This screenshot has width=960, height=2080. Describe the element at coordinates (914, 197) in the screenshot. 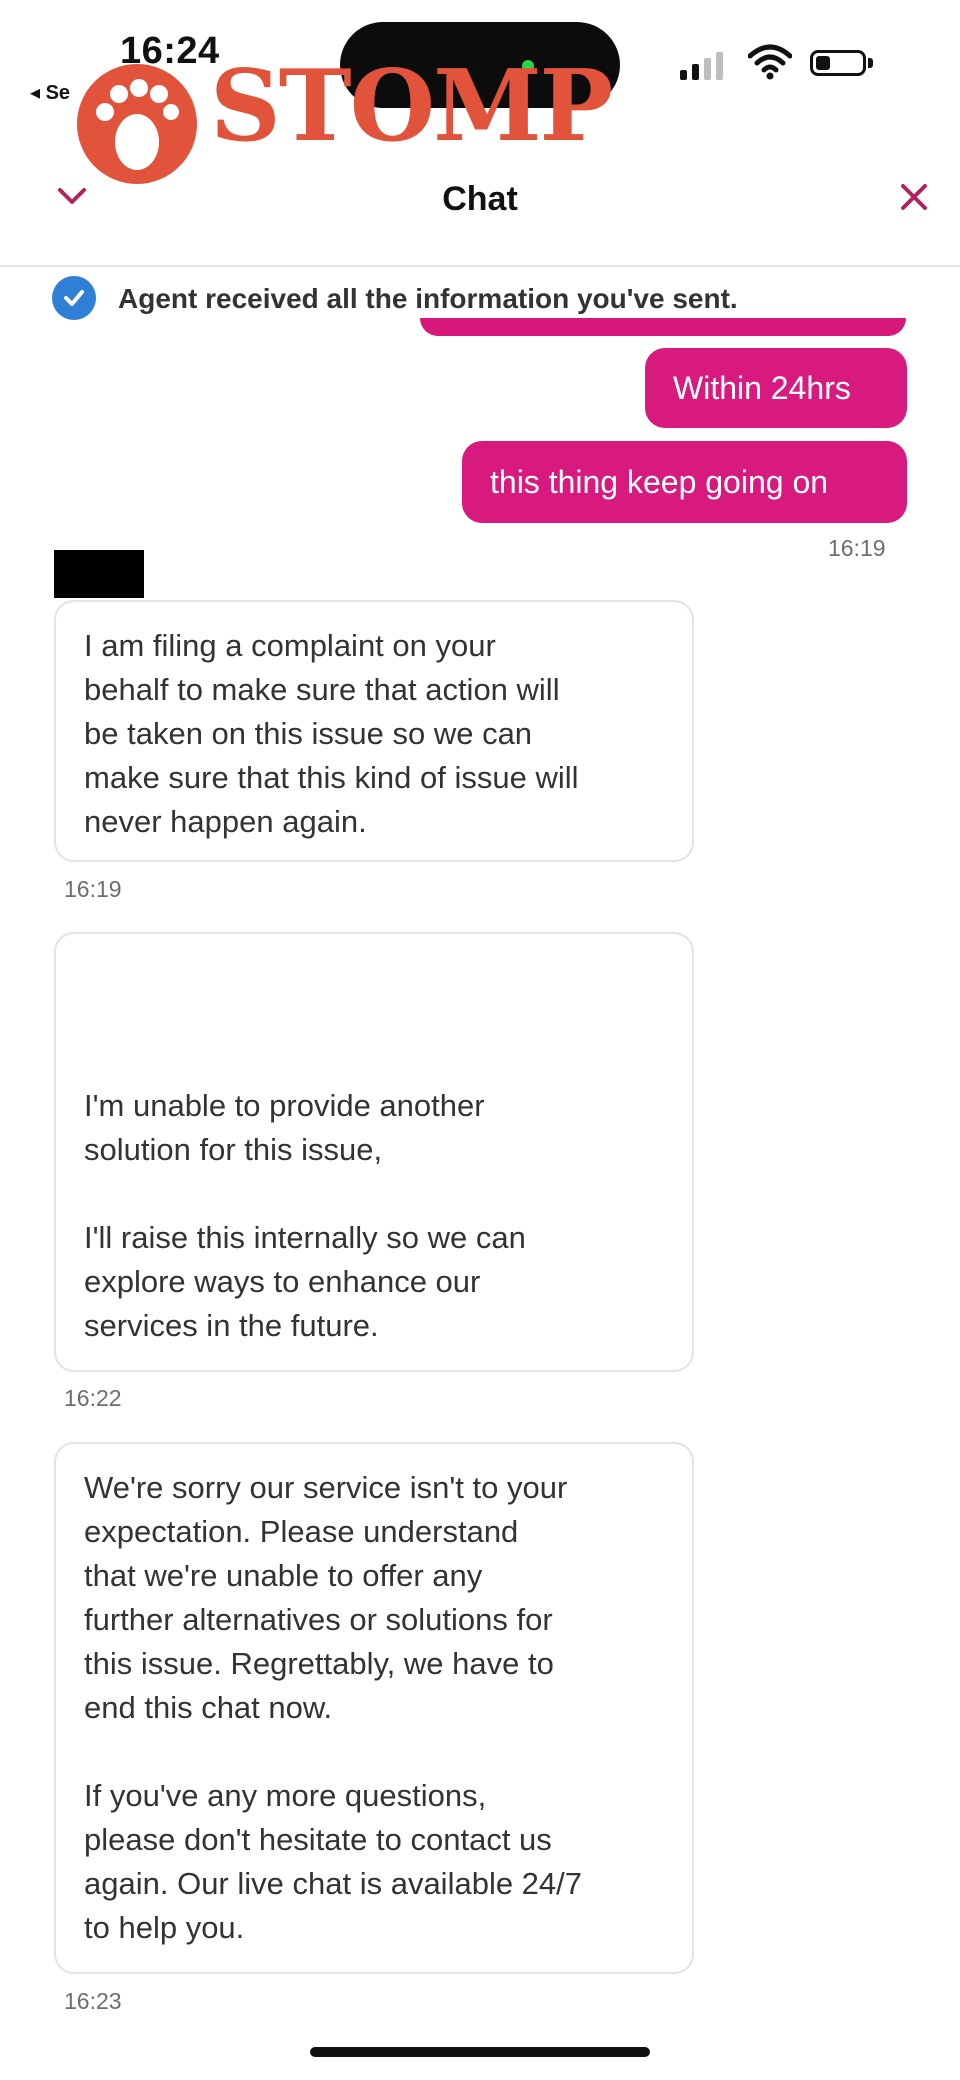

I see `close-icon` at that location.